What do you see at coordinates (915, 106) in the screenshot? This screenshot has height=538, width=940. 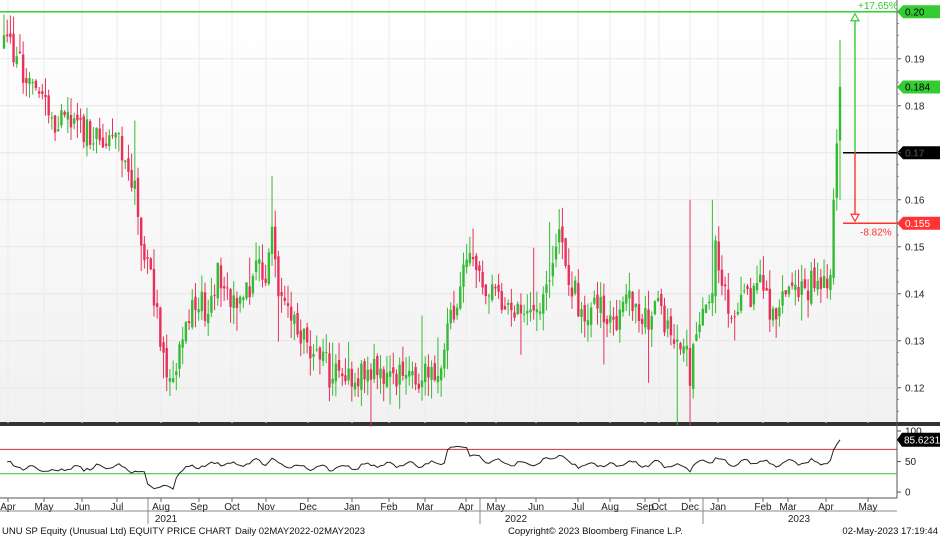 I see `price-tick-label: 0.18` at bounding box center [915, 106].